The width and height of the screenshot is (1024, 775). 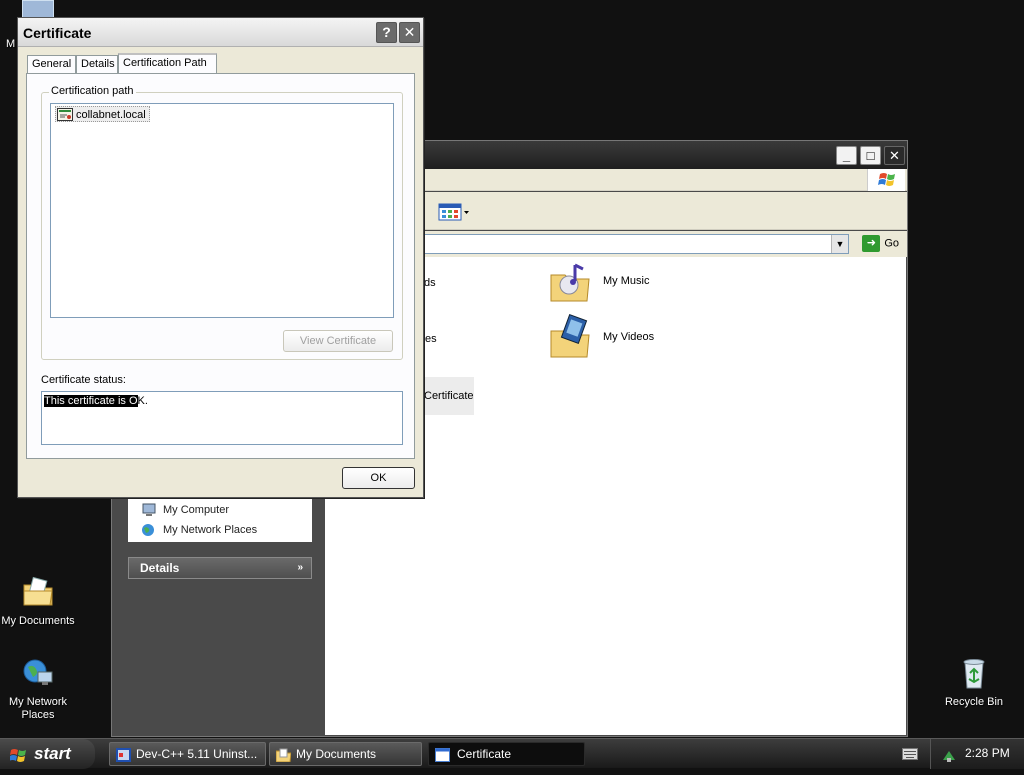 I want to click on chevron-down-icon: », so click(x=300, y=567).